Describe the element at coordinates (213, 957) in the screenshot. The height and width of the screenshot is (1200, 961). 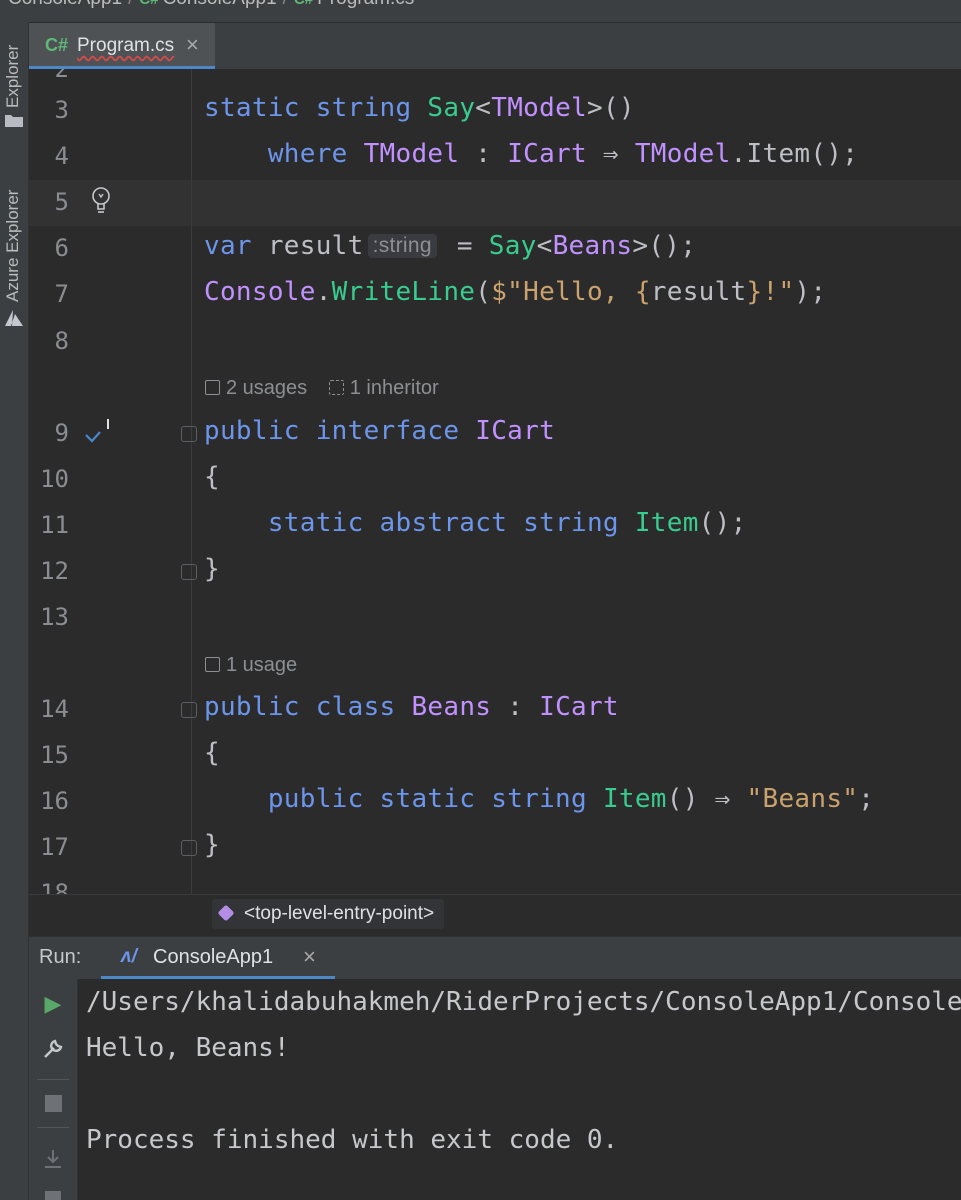
I see `run-tab-label: ConsoleApp1` at that location.